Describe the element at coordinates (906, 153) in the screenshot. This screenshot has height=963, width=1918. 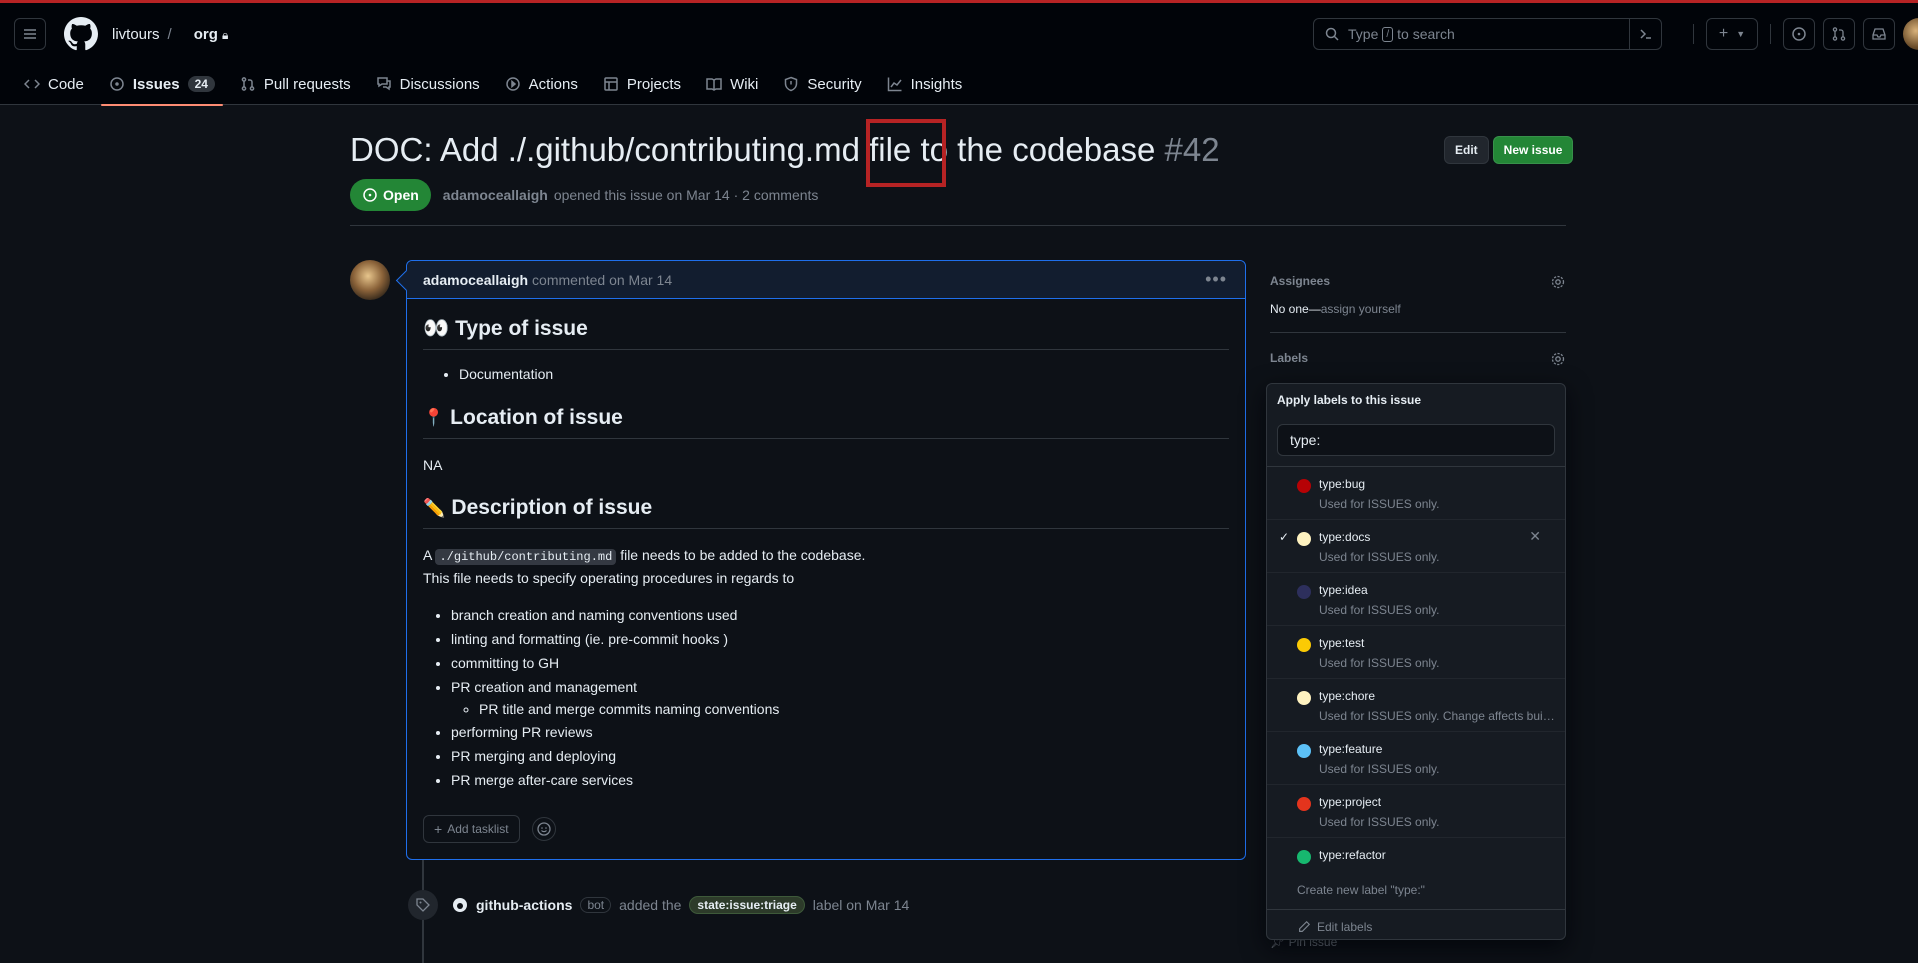
I see `issue-number-highlight` at that location.